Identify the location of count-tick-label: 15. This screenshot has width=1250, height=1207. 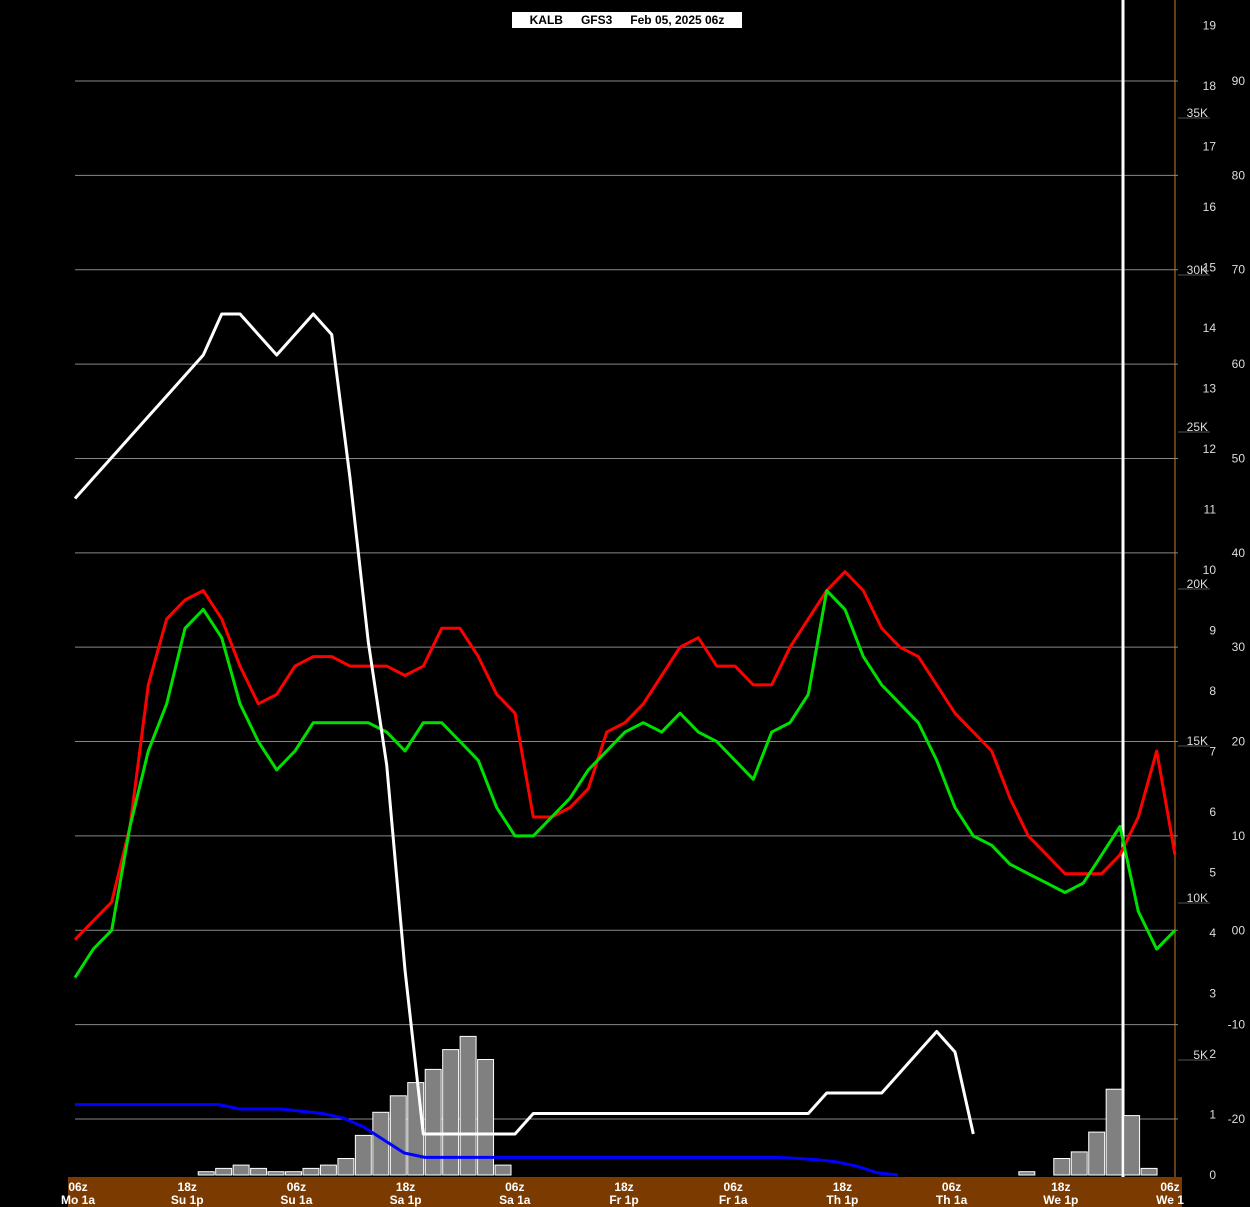
(1210, 268).